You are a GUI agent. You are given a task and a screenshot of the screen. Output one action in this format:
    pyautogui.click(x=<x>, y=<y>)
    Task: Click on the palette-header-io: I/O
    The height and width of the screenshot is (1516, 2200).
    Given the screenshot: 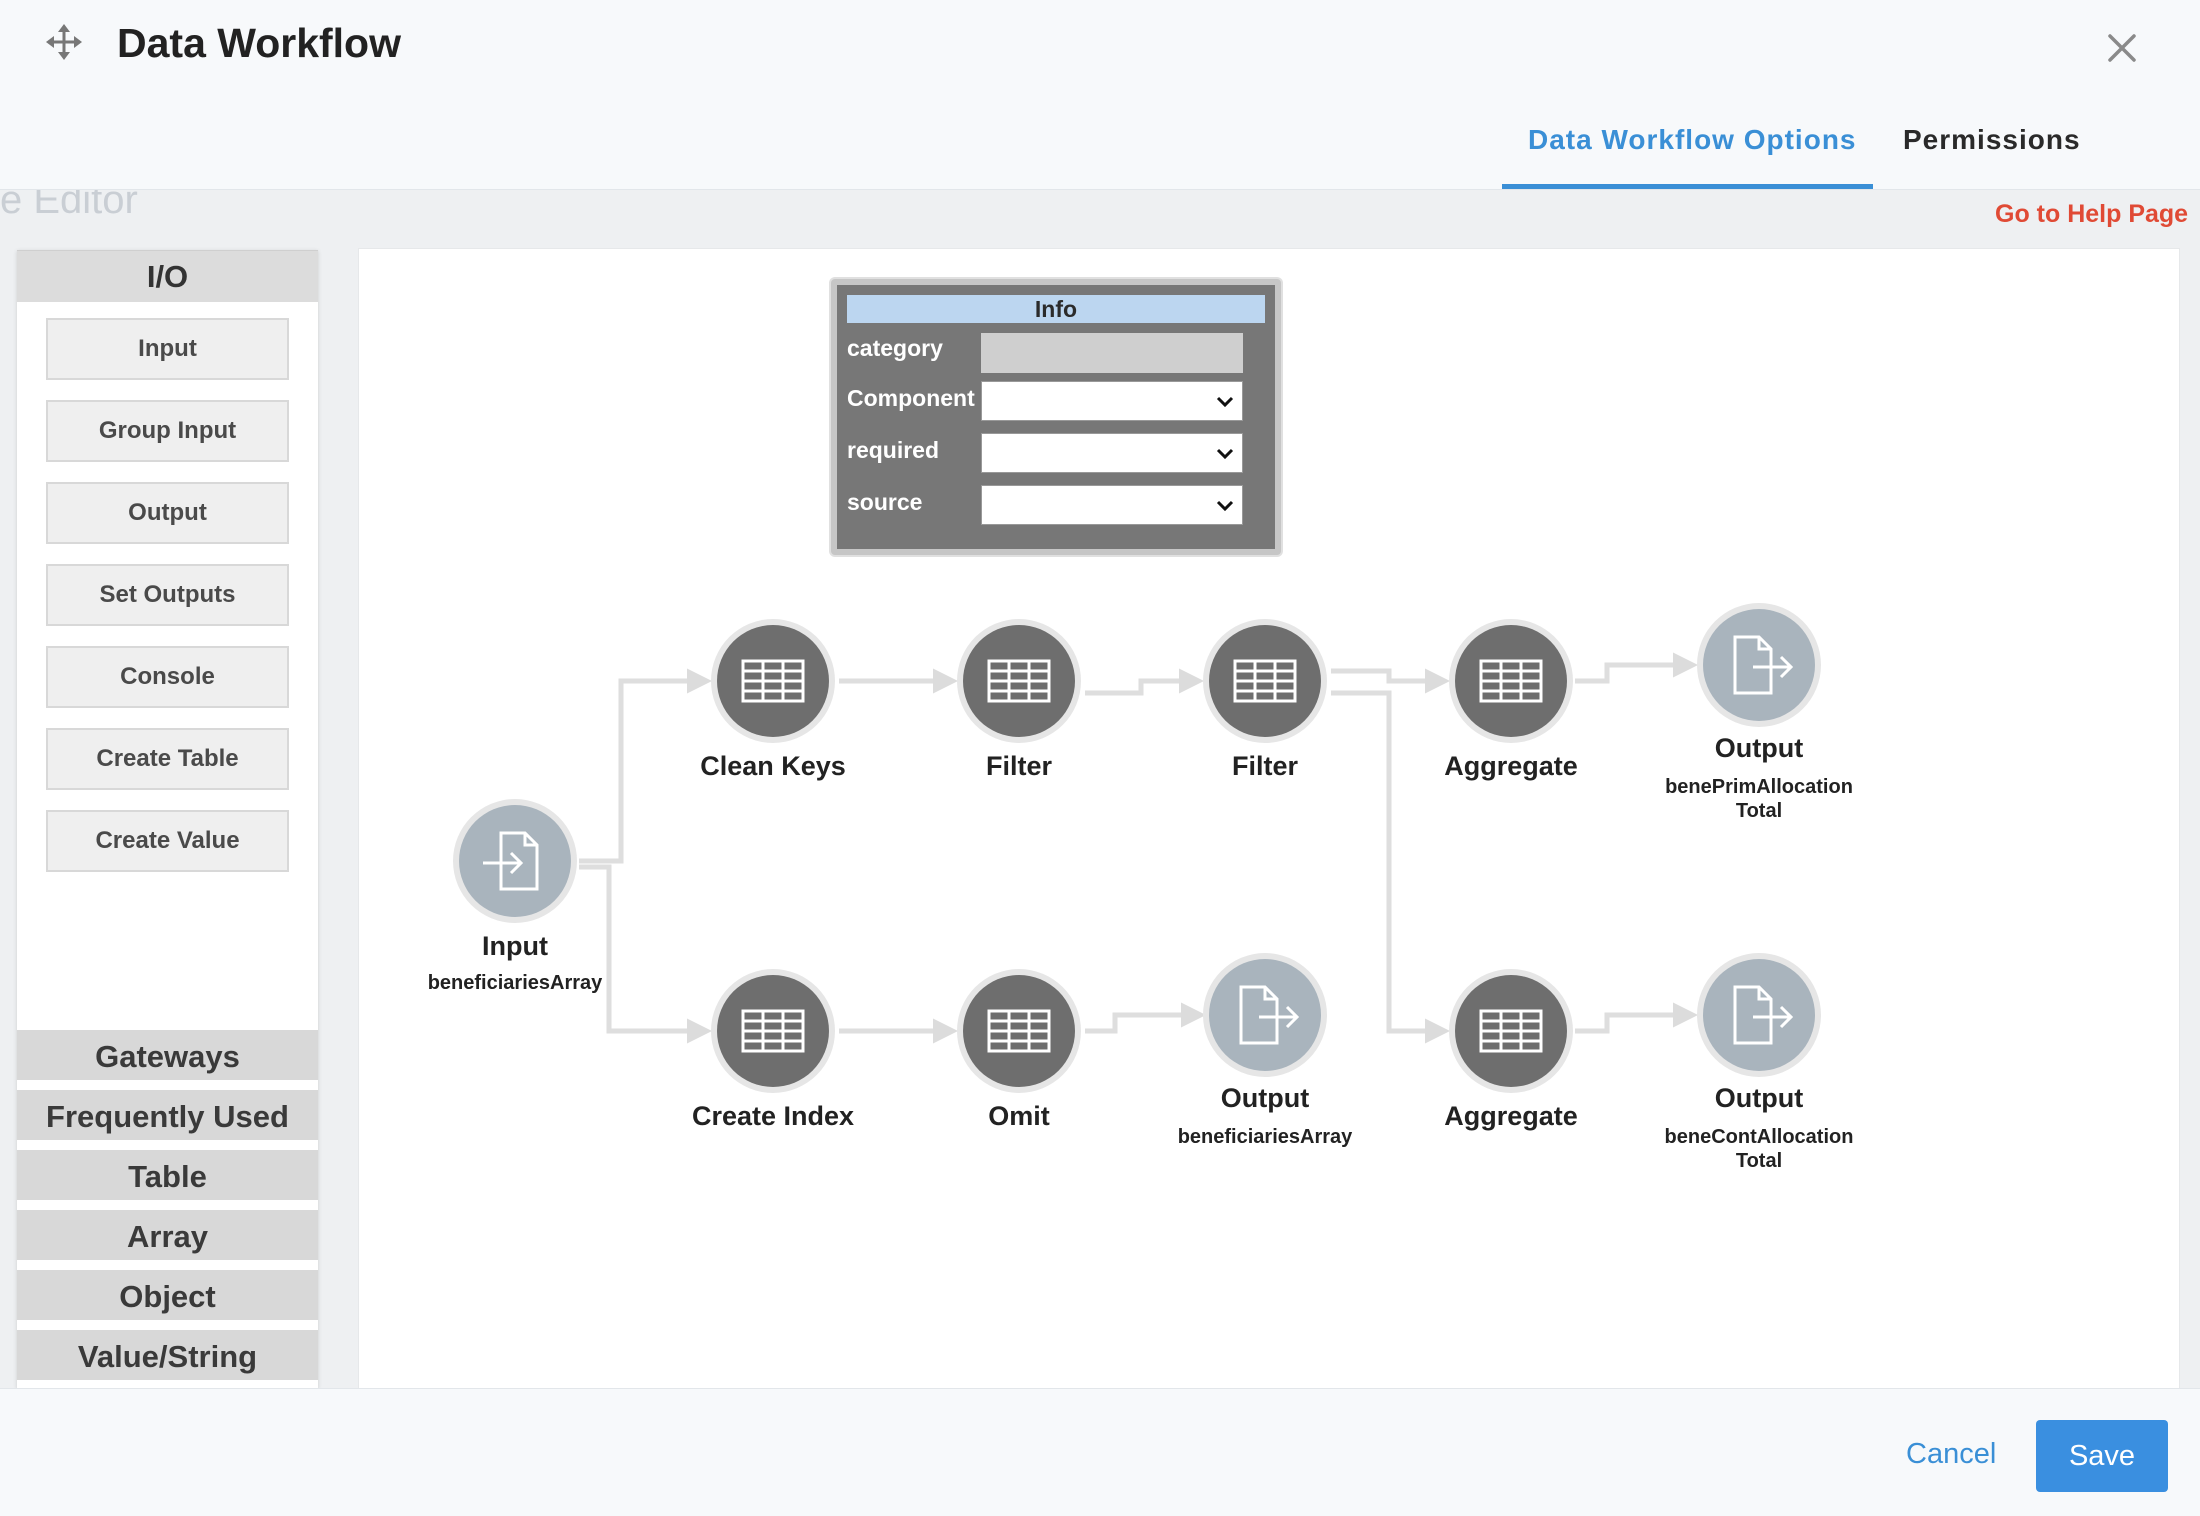 What is the action you would take?
    pyautogui.click(x=167, y=276)
    